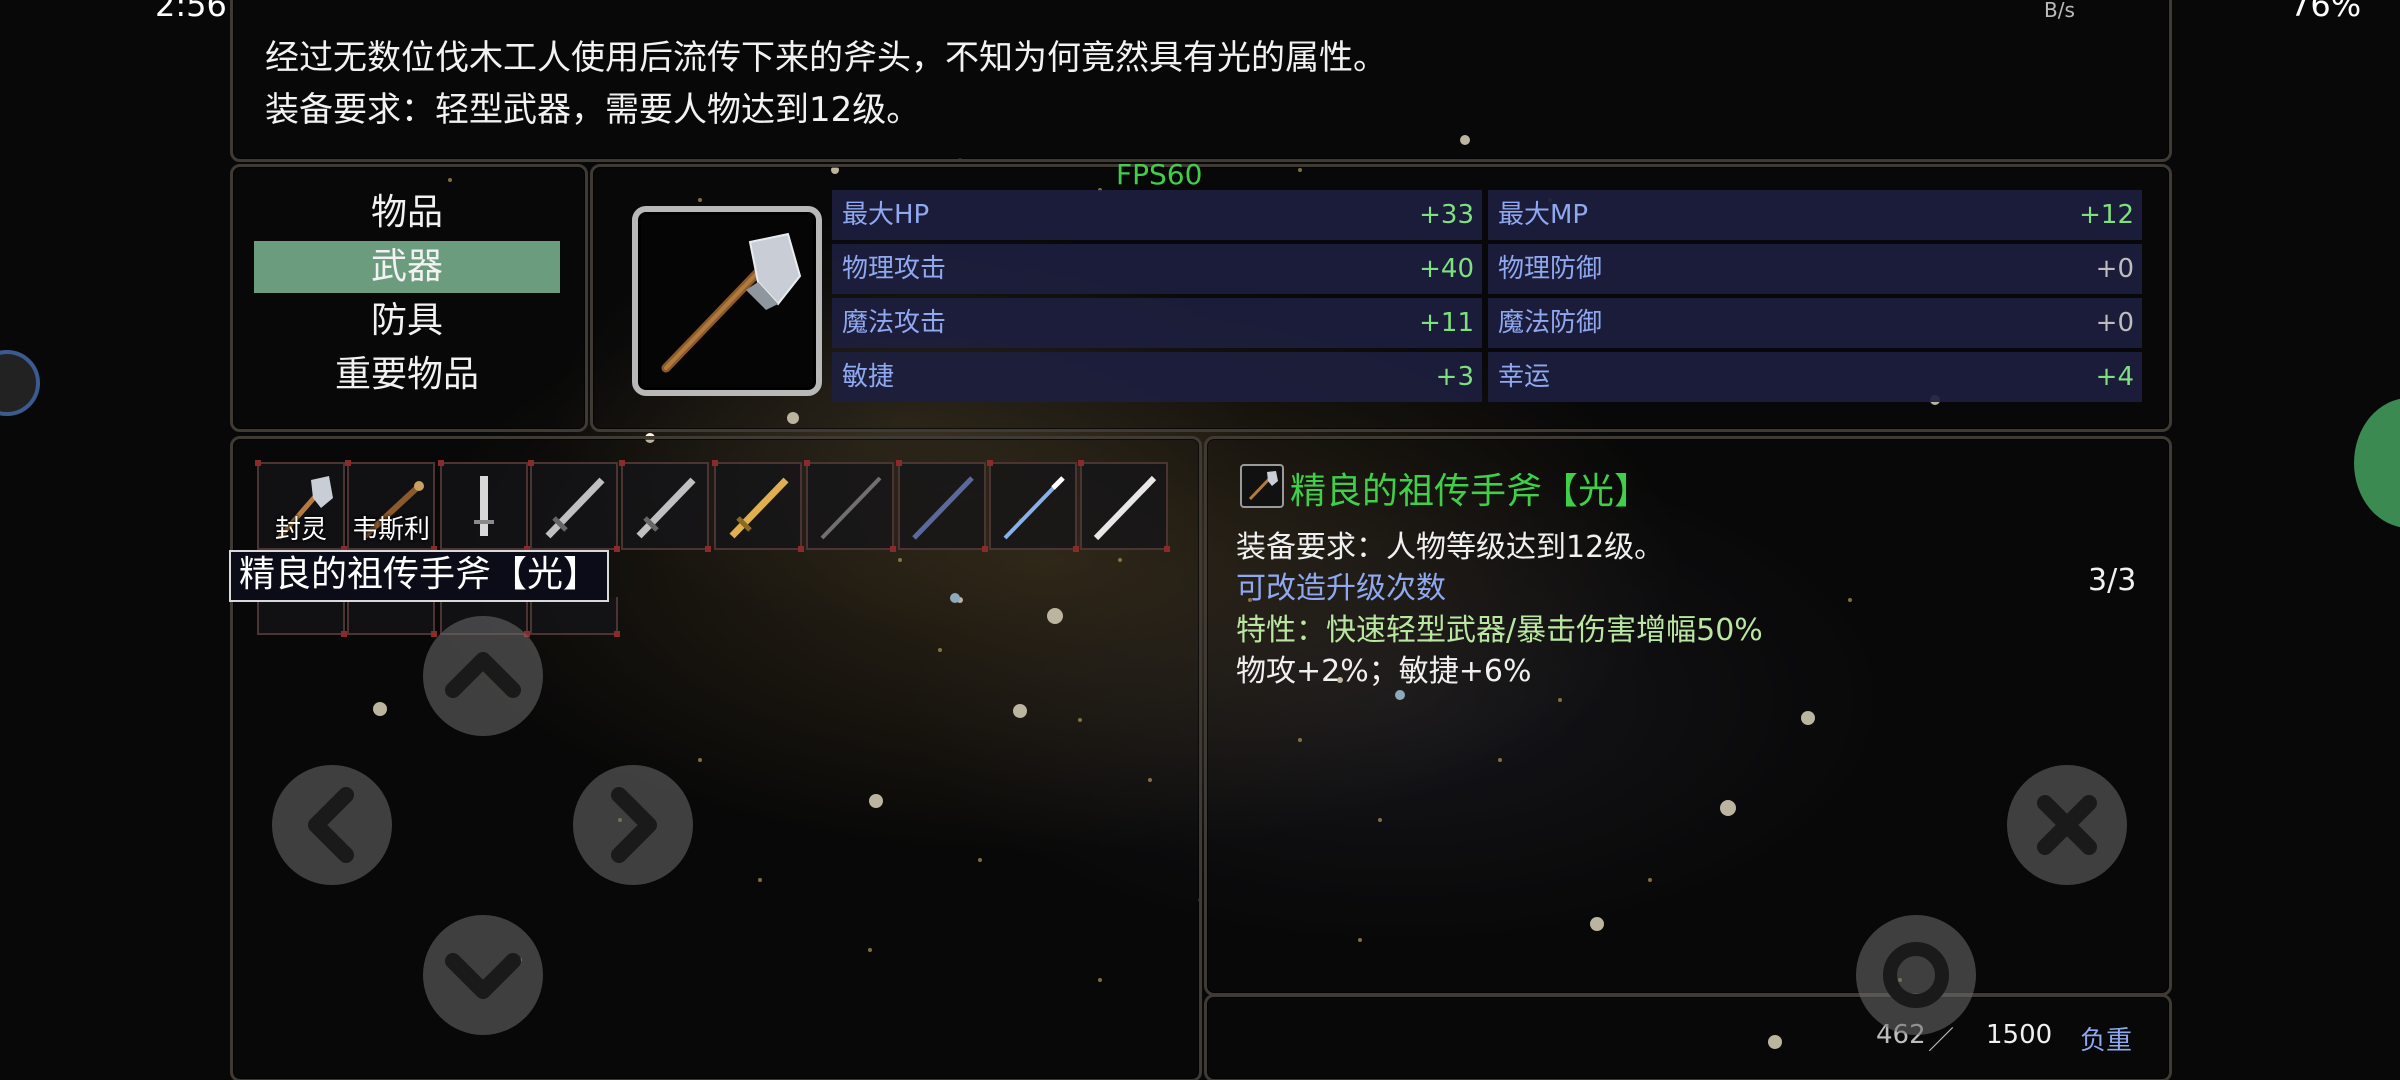  I want to click on stat-row: 物理防御 +0, so click(1815, 269).